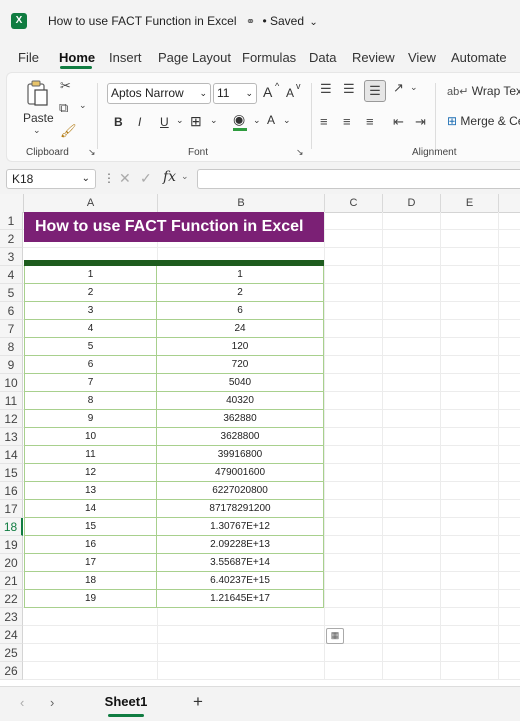  Describe the element at coordinates (375, 91) in the screenshot. I see `align-bottom-icon: ☰` at that location.